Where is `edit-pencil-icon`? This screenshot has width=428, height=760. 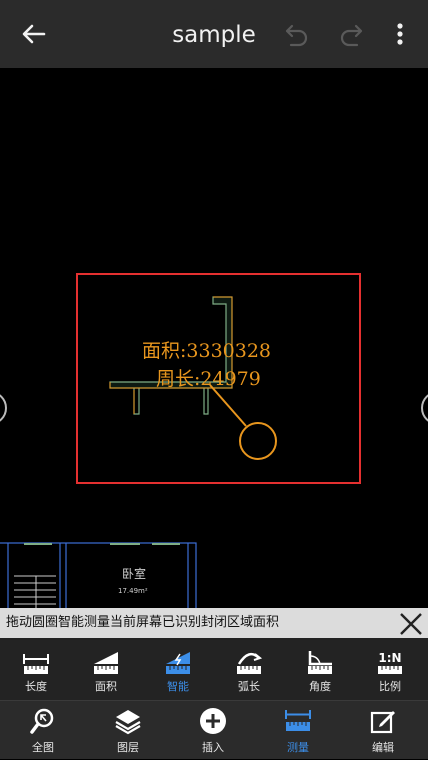 edit-pencil-icon is located at coordinates (383, 721).